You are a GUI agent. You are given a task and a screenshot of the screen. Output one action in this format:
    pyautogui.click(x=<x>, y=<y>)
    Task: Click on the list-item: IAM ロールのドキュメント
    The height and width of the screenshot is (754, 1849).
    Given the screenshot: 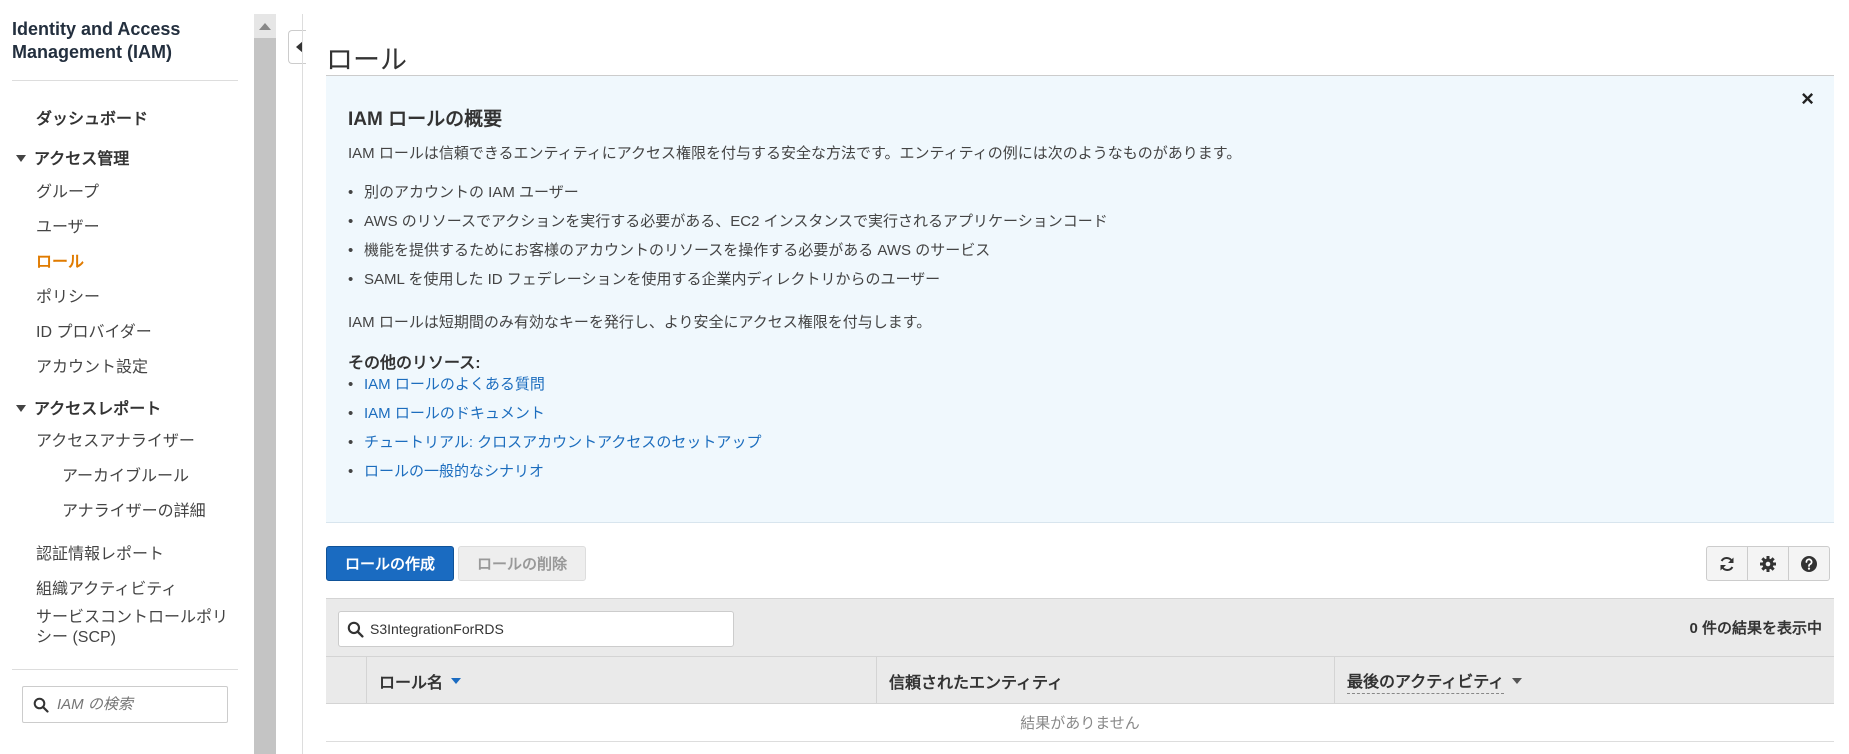 What is the action you would take?
    pyautogui.click(x=554, y=413)
    